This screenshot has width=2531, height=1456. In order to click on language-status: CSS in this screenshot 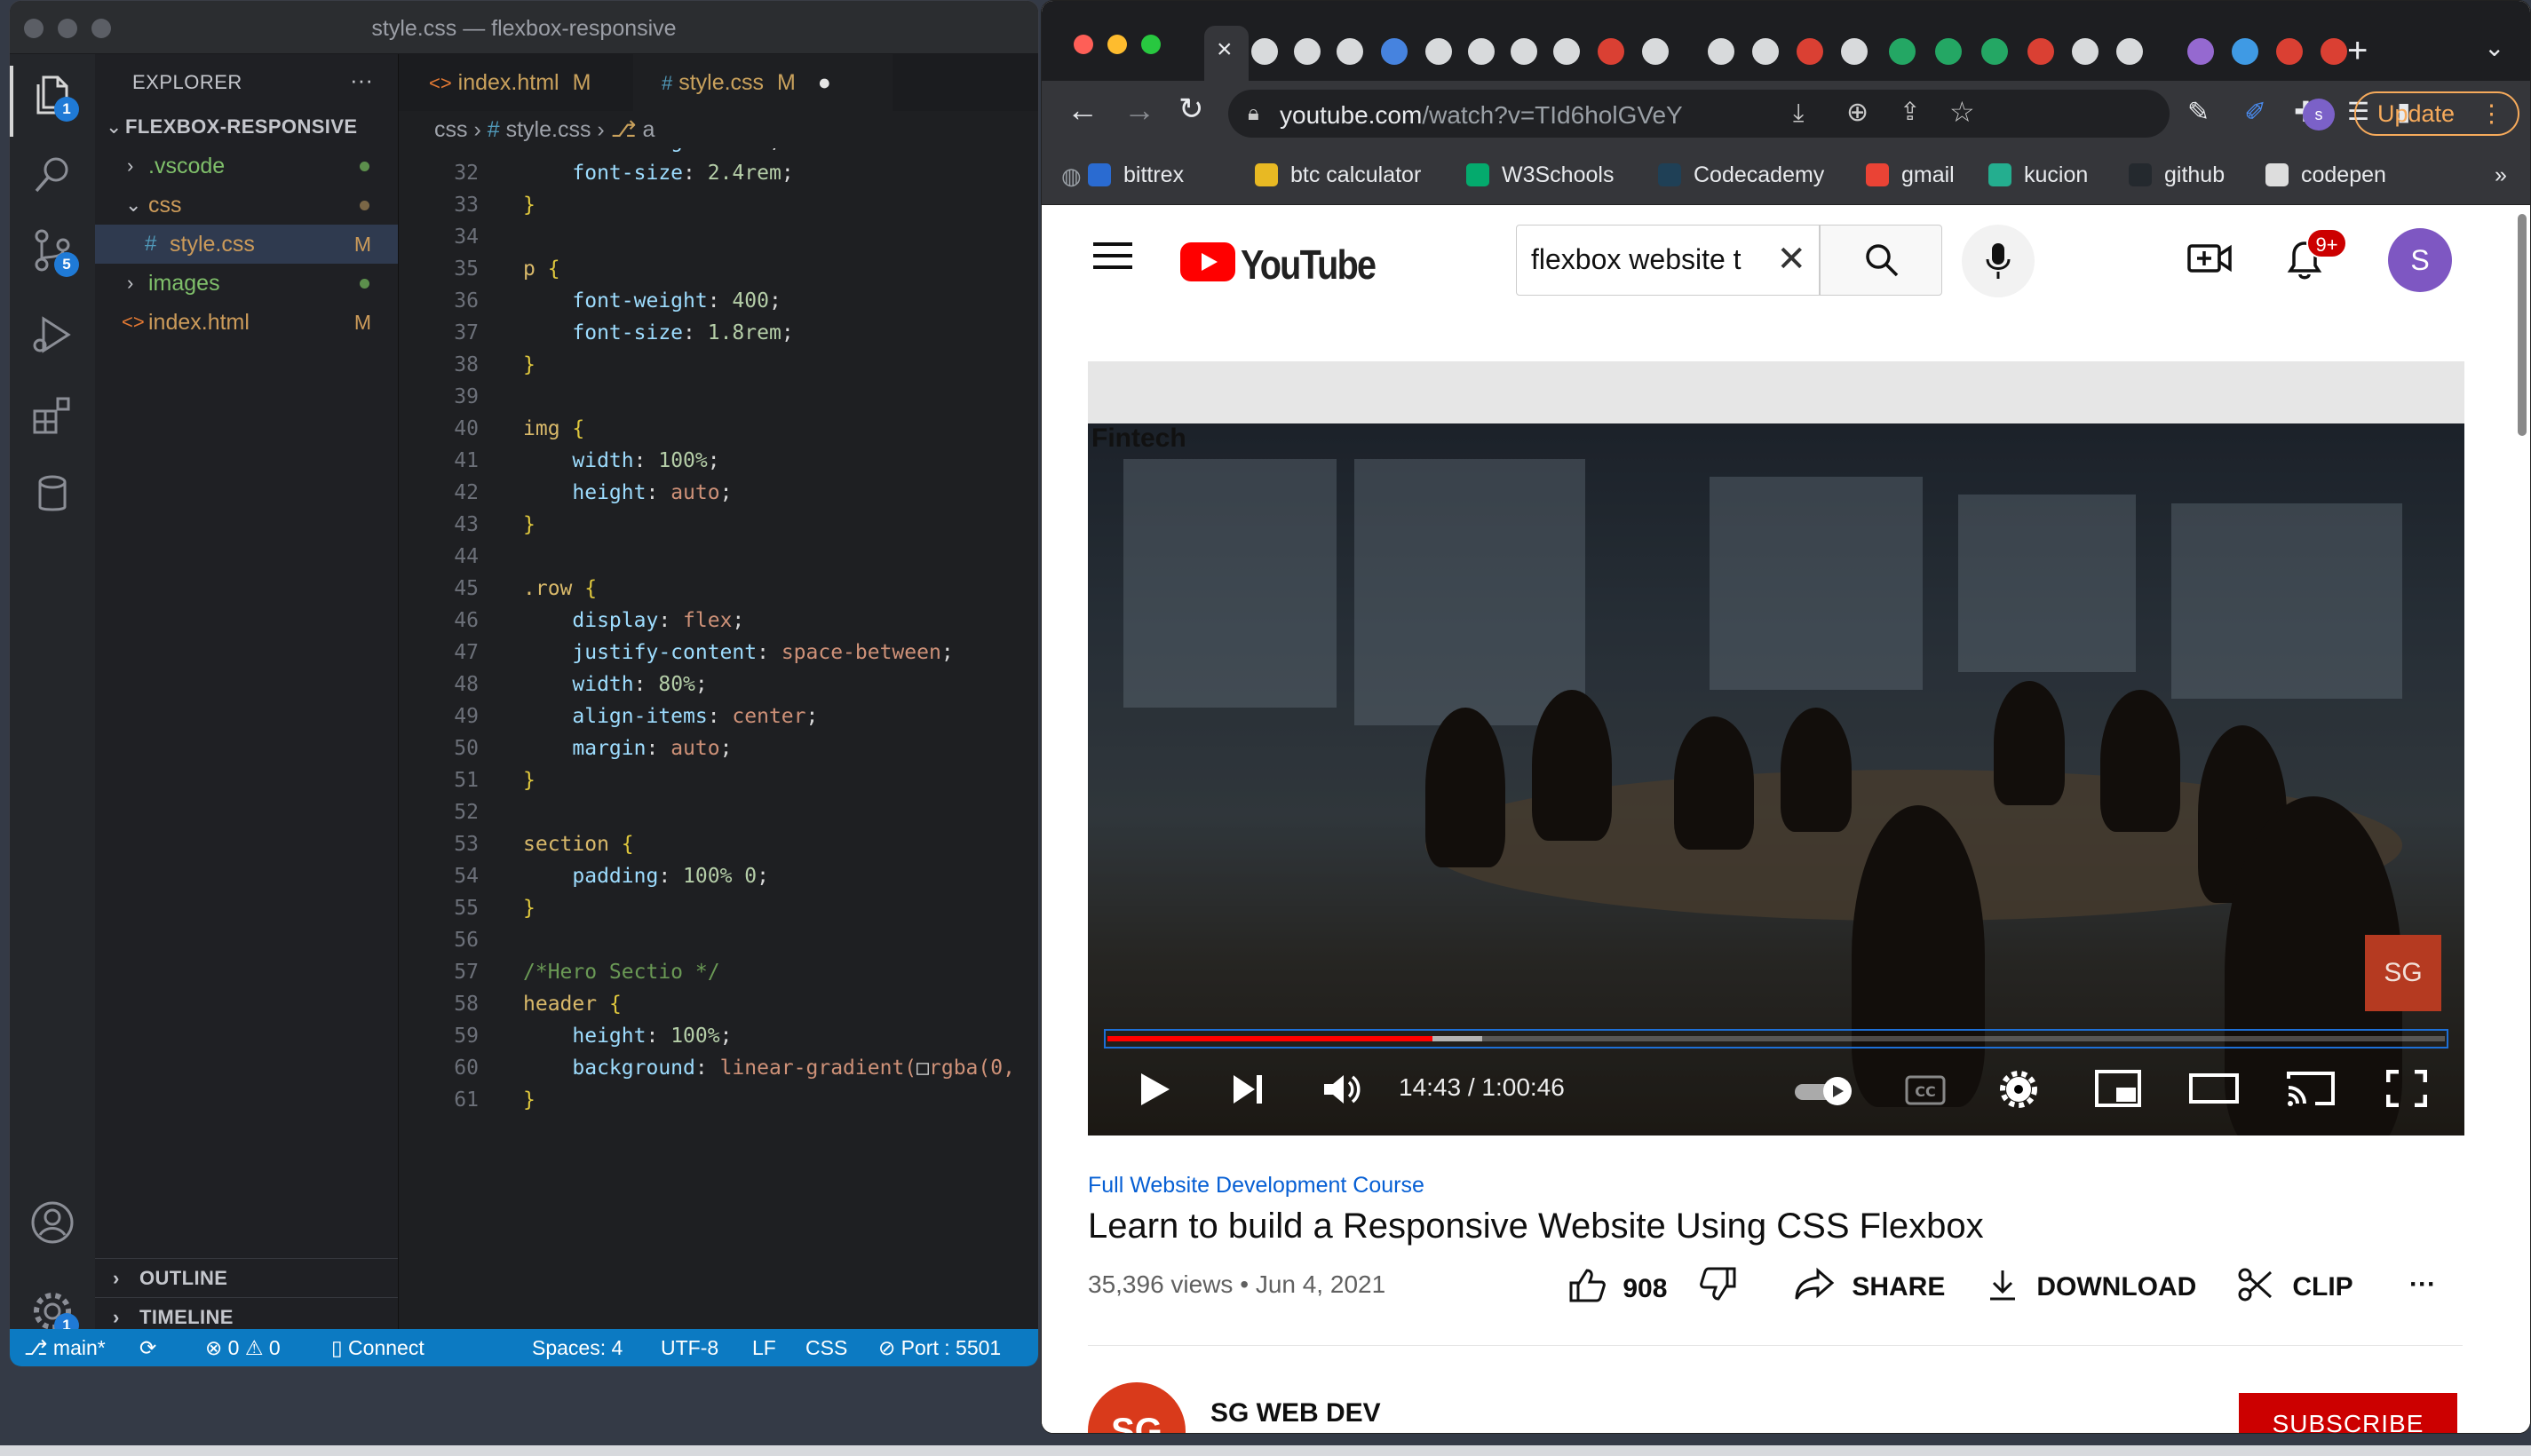, I will do `click(826, 1347)`.